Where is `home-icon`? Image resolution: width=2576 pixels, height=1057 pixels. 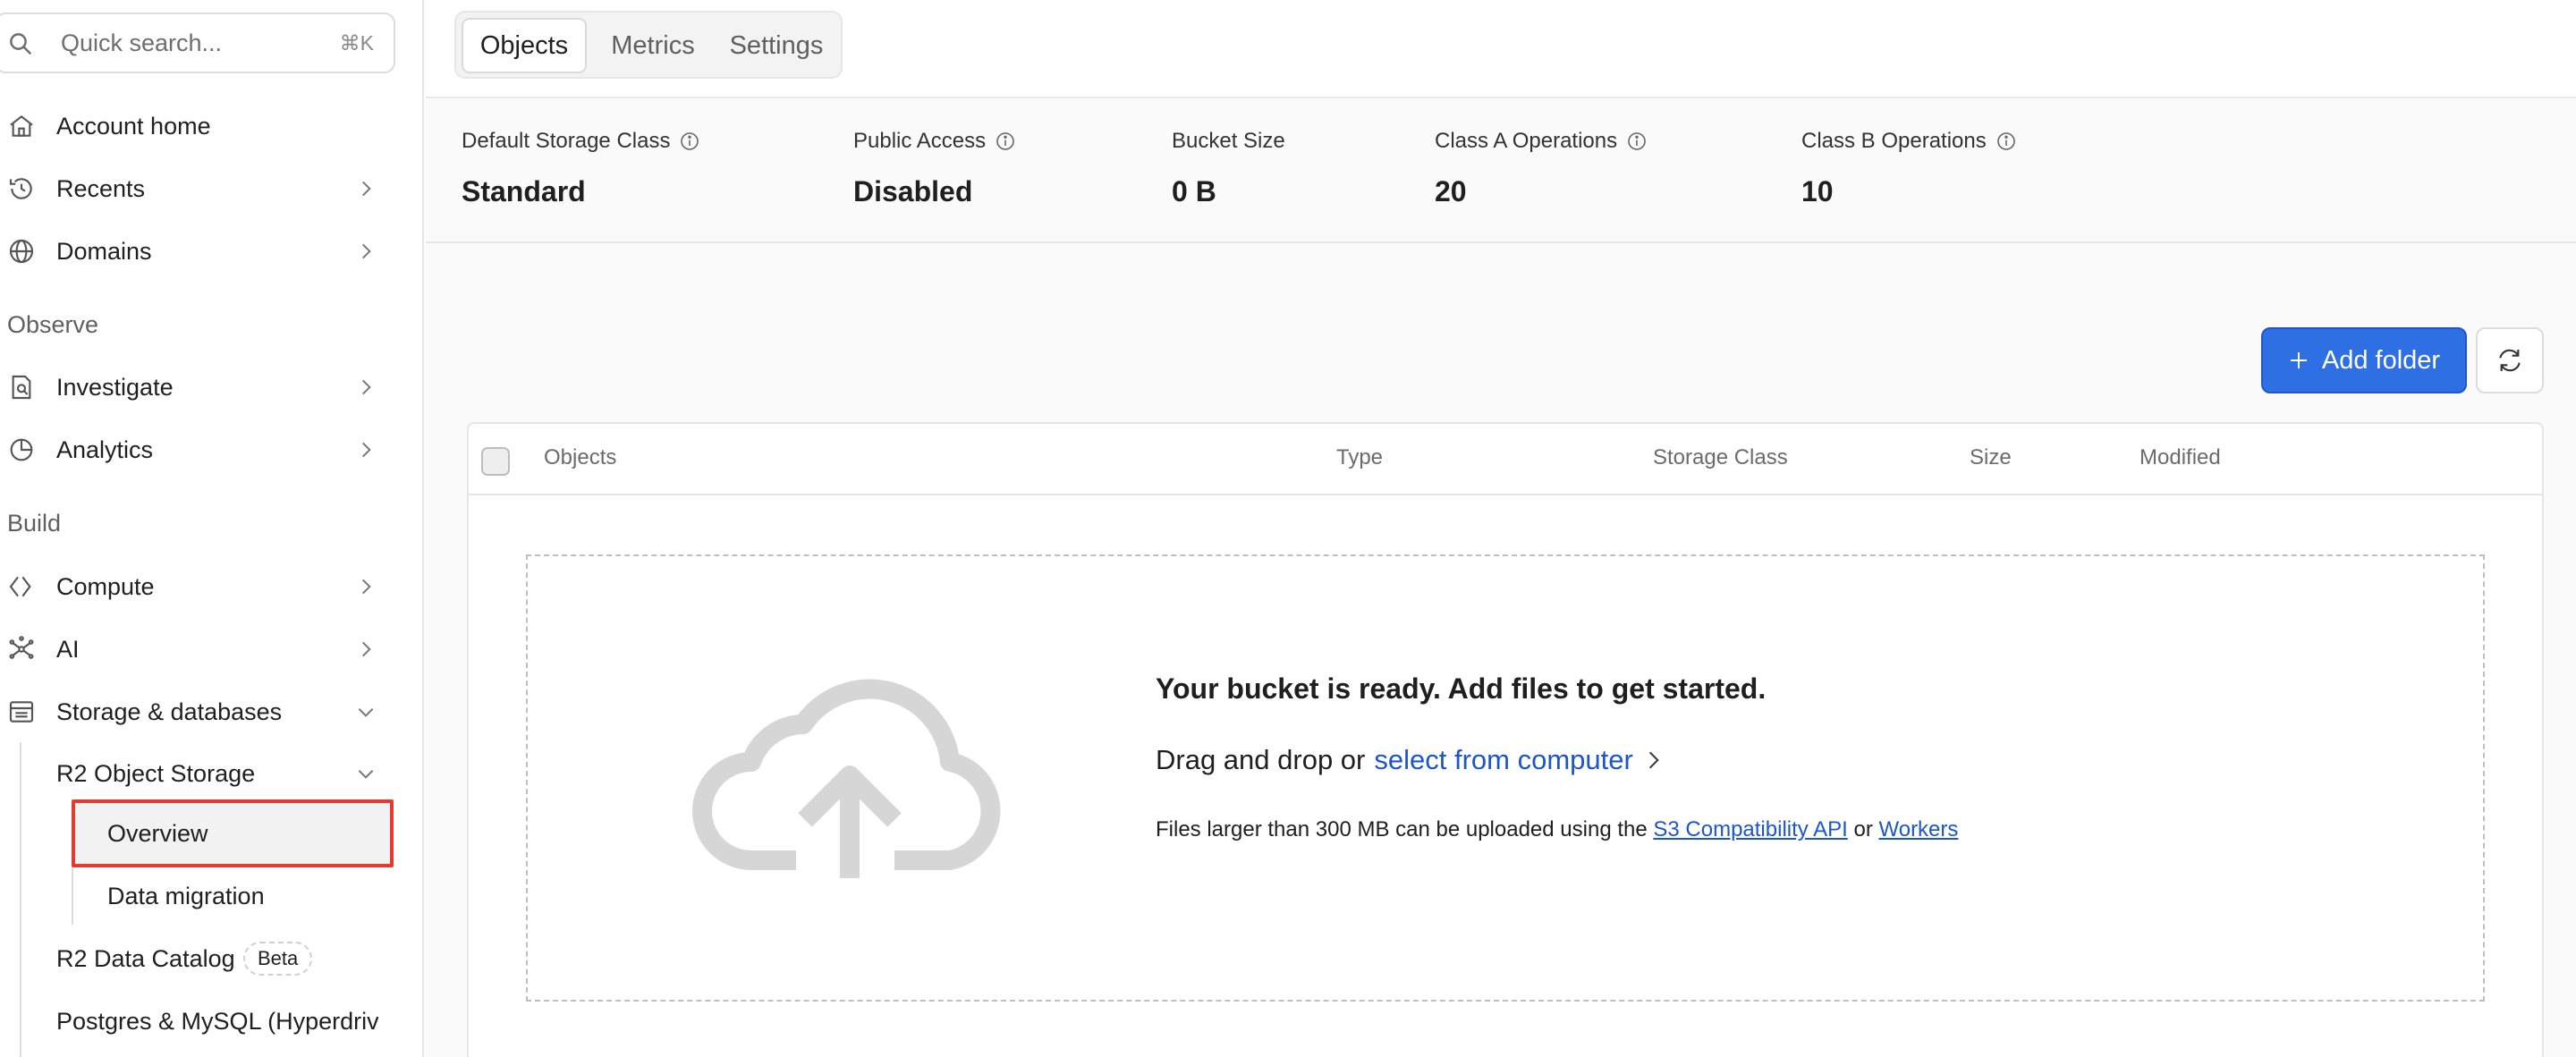
home-icon is located at coordinates (21, 125).